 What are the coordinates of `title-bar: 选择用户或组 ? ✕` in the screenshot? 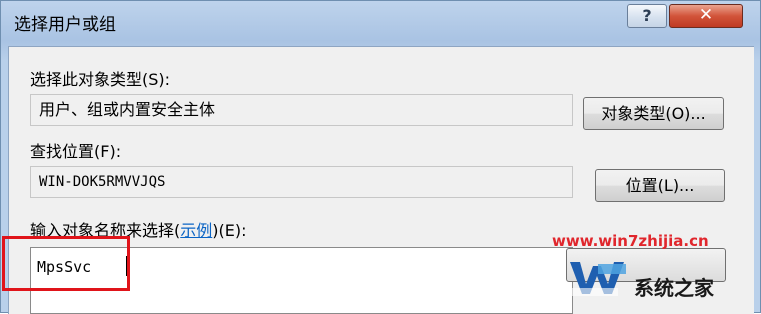 It's located at (381, 23).